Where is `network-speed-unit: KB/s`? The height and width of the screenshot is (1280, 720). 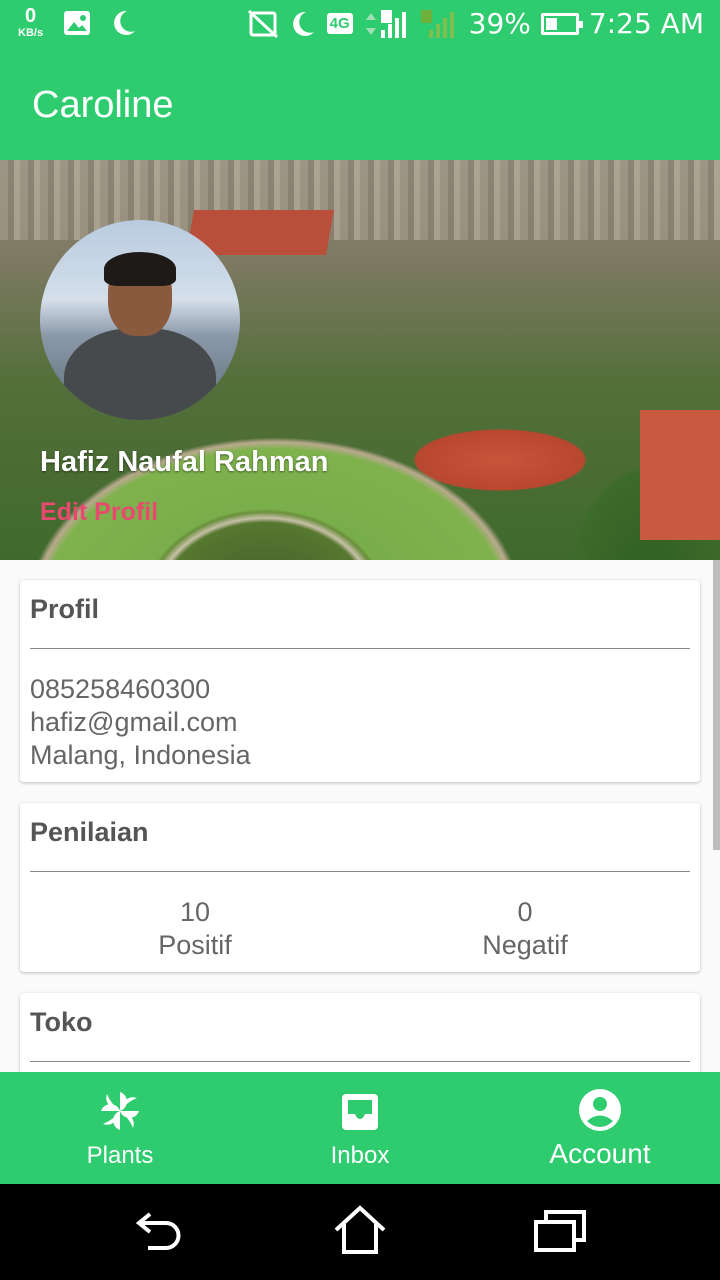 network-speed-unit: KB/s is located at coordinates (31, 33).